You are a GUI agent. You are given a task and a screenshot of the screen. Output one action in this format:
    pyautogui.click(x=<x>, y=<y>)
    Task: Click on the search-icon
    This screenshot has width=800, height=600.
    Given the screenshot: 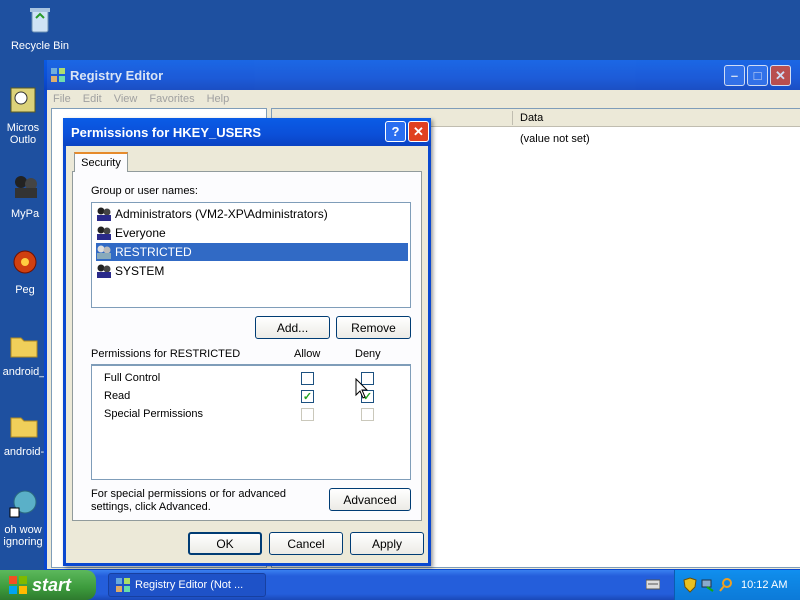 What is the action you would take?
    pyautogui.click(x=726, y=585)
    